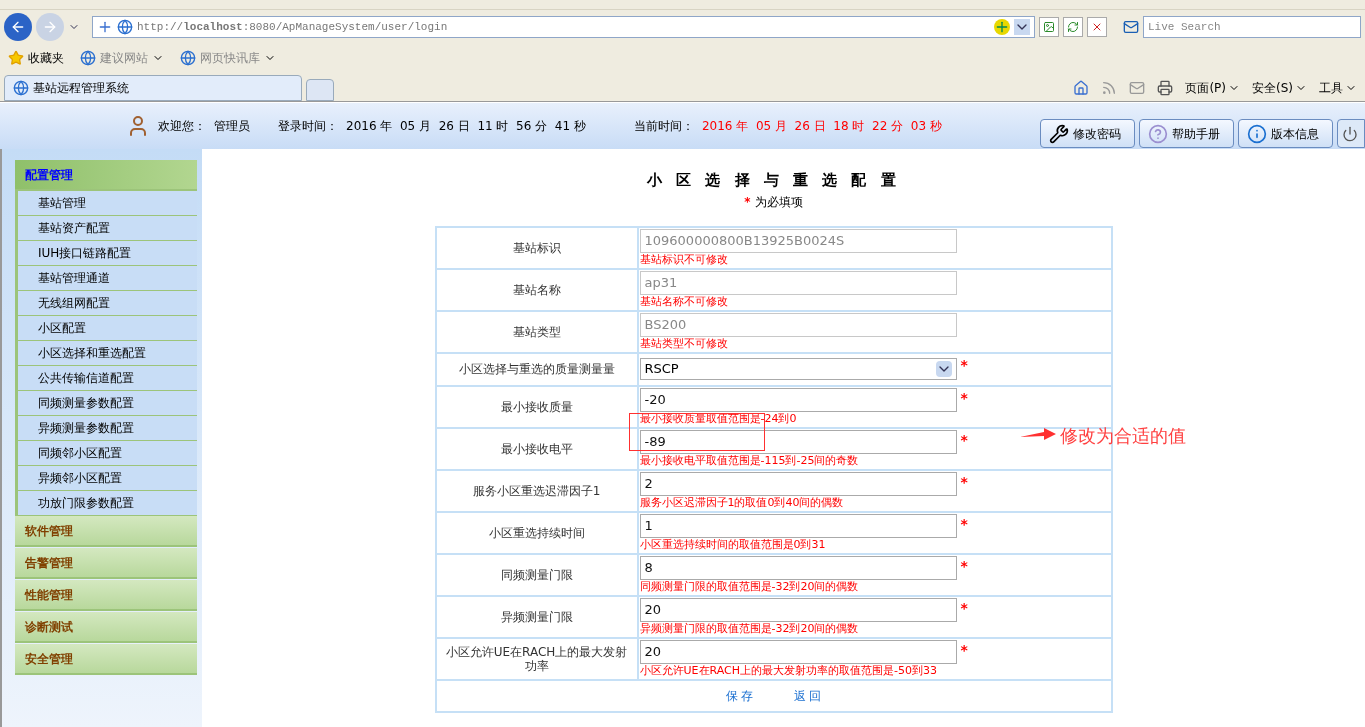 This screenshot has height=727, width=1365. What do you see at coordinates (536, 616) in the screenshot?
I see `field-label: 异频测量门限` at bounding box center [536, 616].